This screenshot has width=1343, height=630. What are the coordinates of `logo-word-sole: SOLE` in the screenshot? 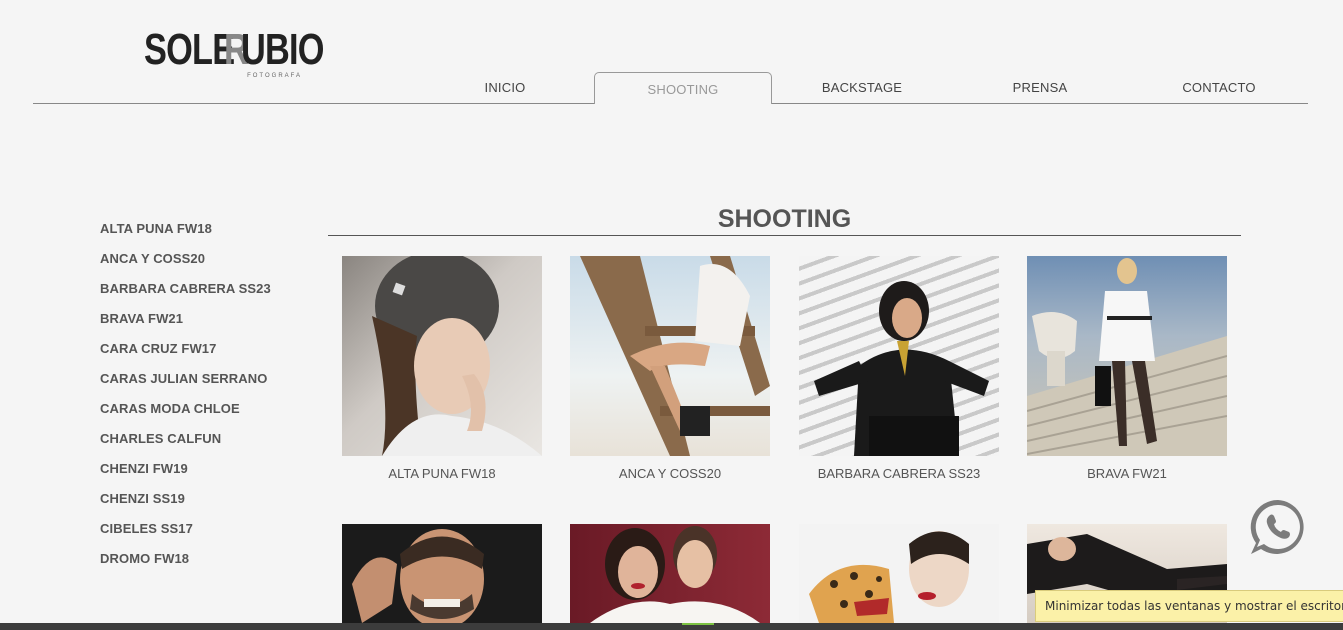 It's located at (189, 49).